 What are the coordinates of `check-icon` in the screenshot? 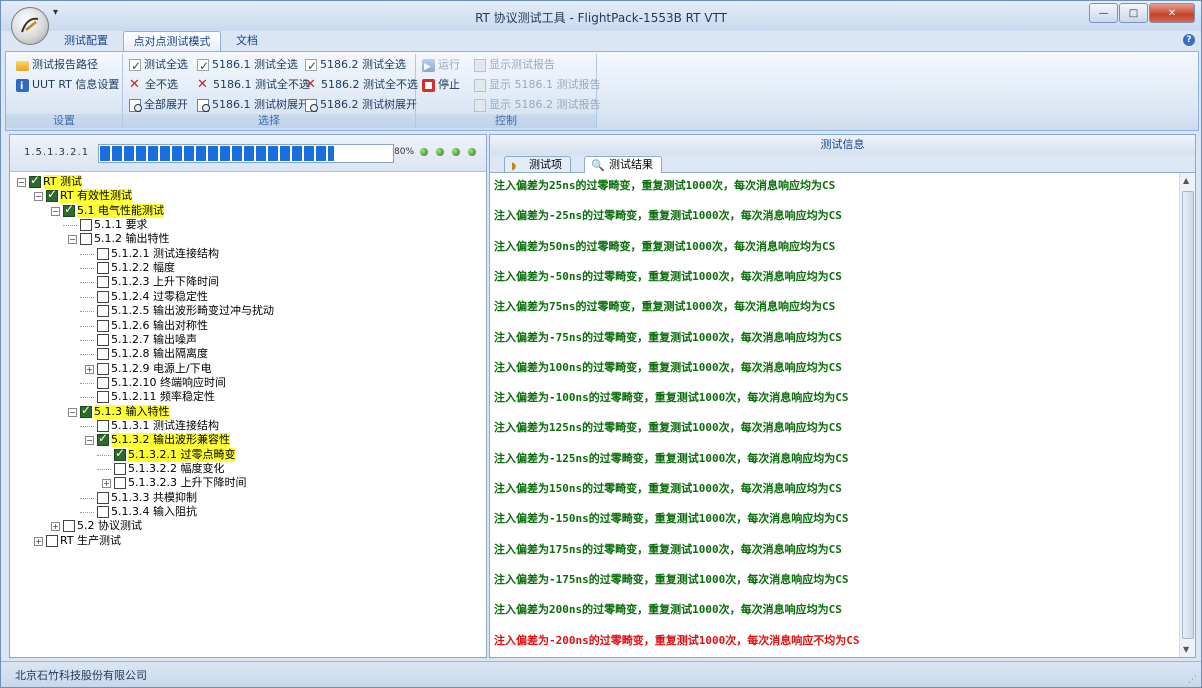 It's located at (311, 66).